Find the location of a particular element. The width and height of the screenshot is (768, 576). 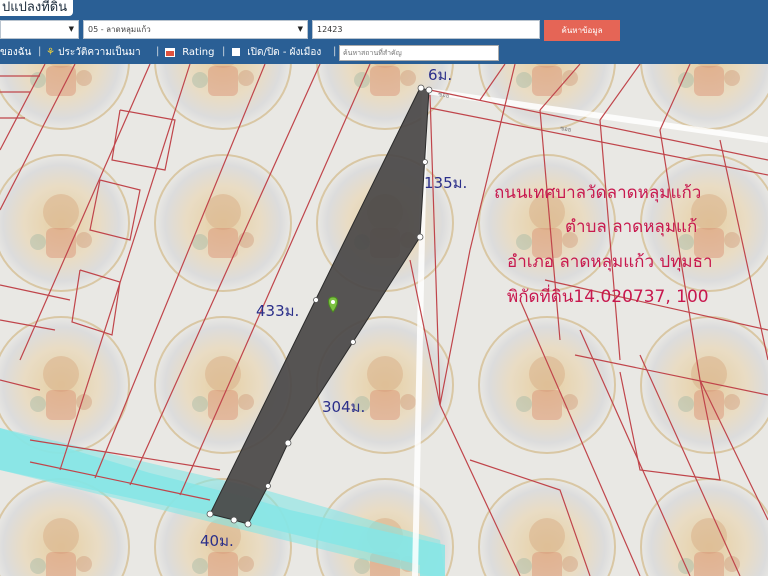

tambon-select: 05 - ลาดหลุมแก้ว ▼ is located at coordinates (195, 29).